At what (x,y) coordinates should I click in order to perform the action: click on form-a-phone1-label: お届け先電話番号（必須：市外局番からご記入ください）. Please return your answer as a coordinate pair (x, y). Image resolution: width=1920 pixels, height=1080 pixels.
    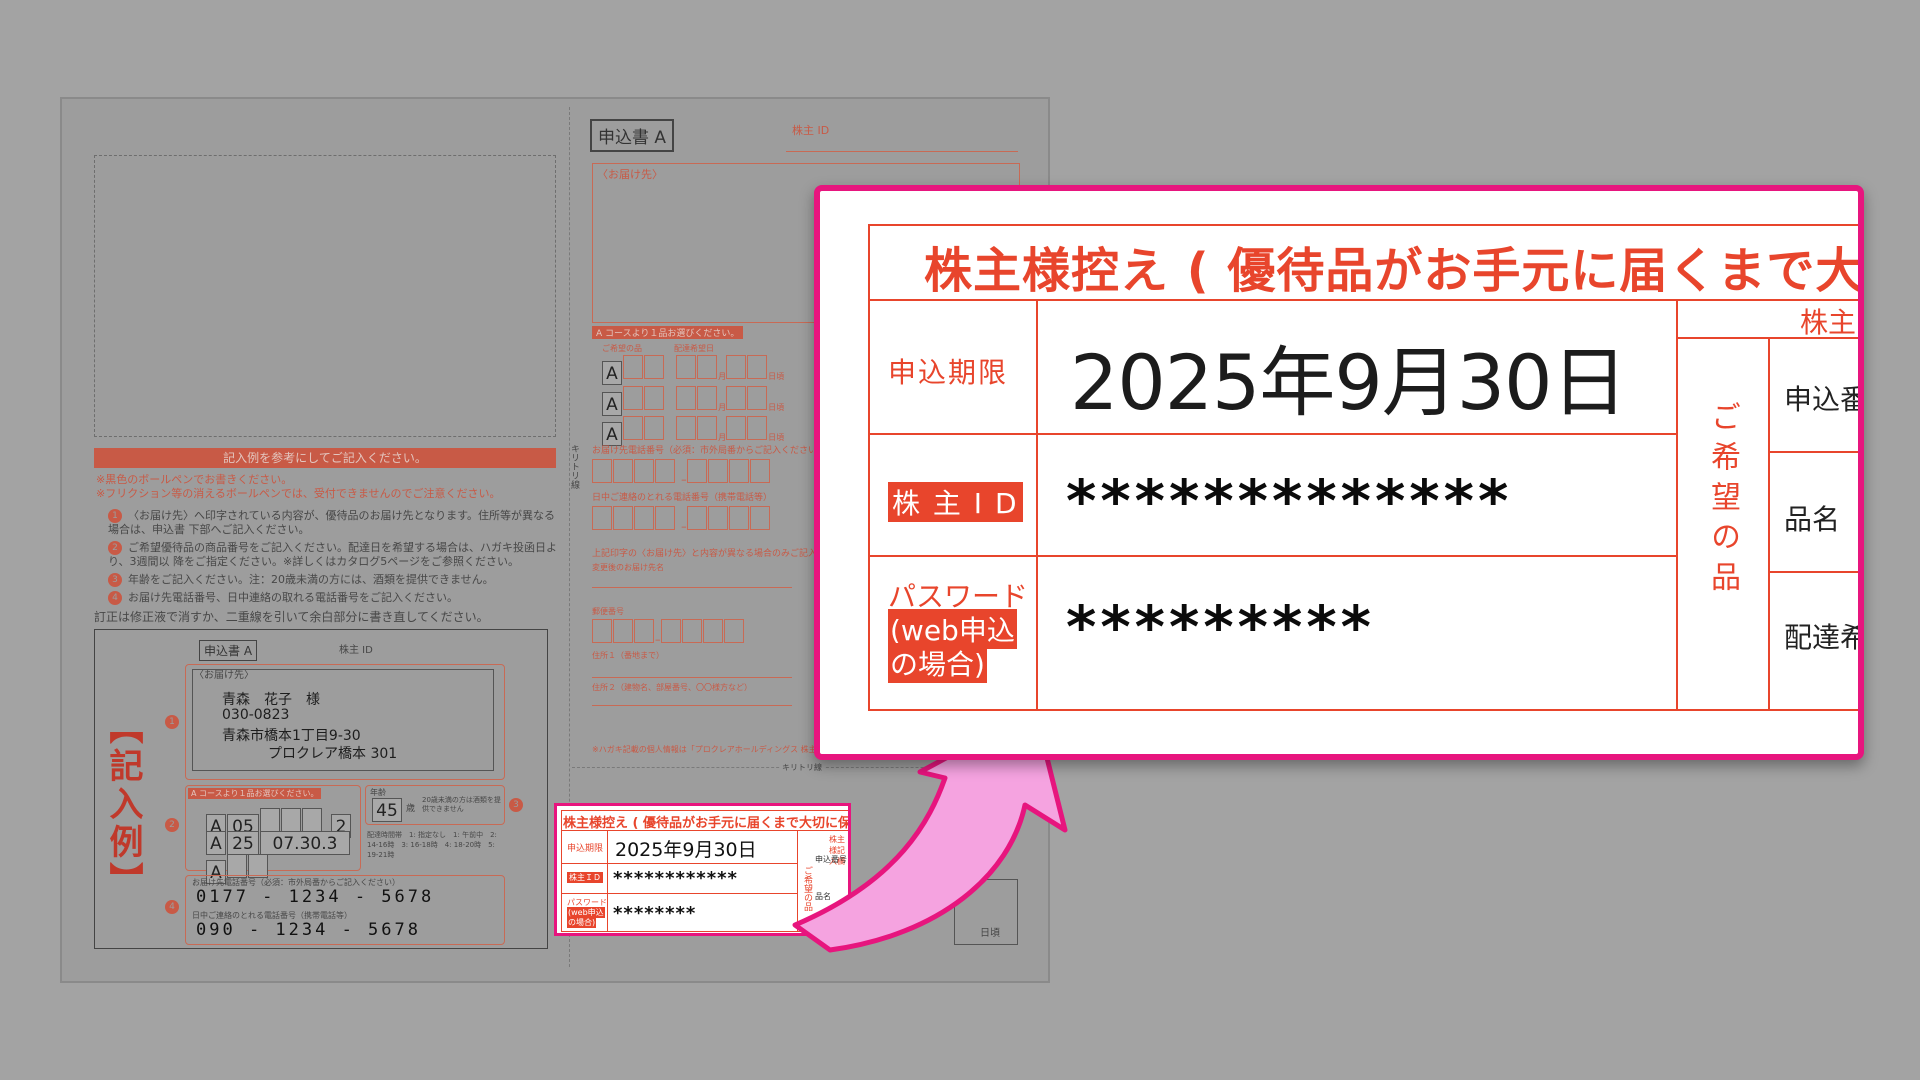
    Looking at the image, I should click on (709, 451).